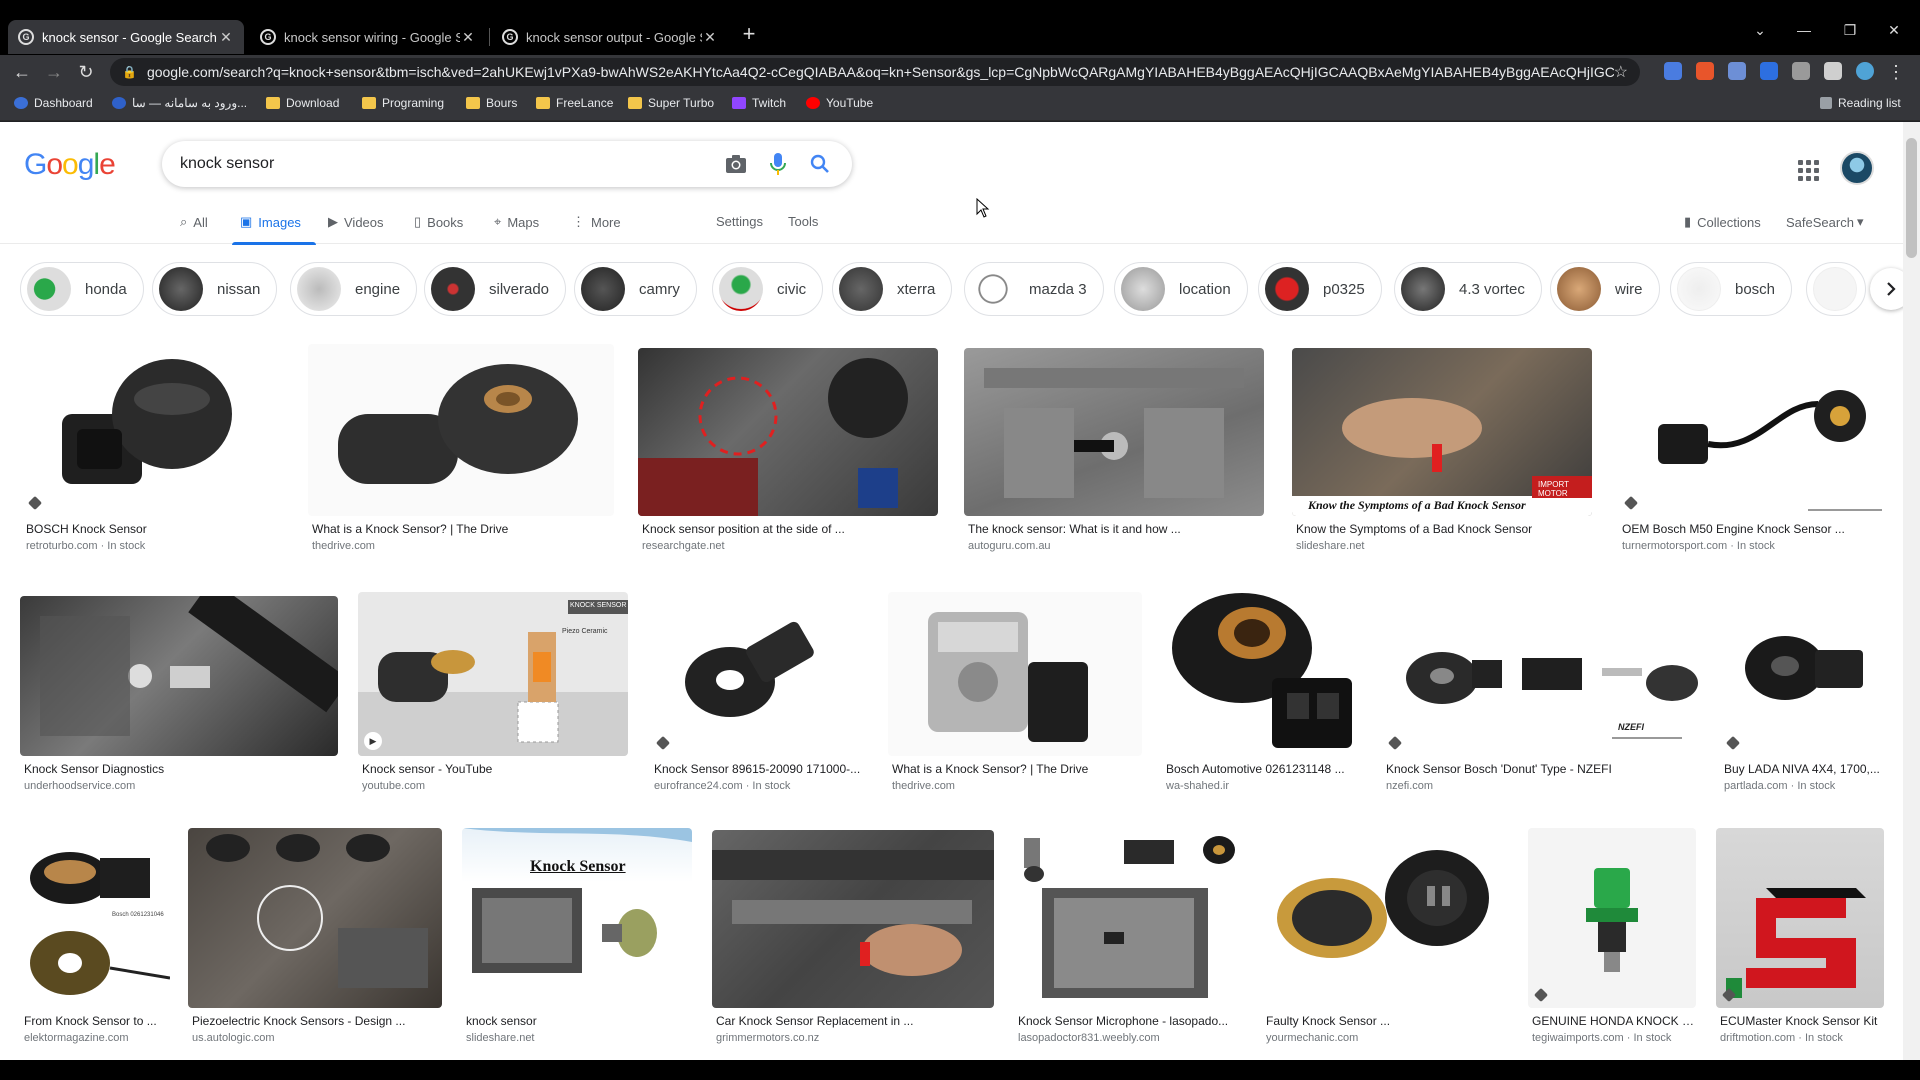 The image size is (1920, 1080). What do you see at coordinates (194, 222) in the screenshot?
I see `tab-all: ⌕ All` at bounding box center [194, 222].